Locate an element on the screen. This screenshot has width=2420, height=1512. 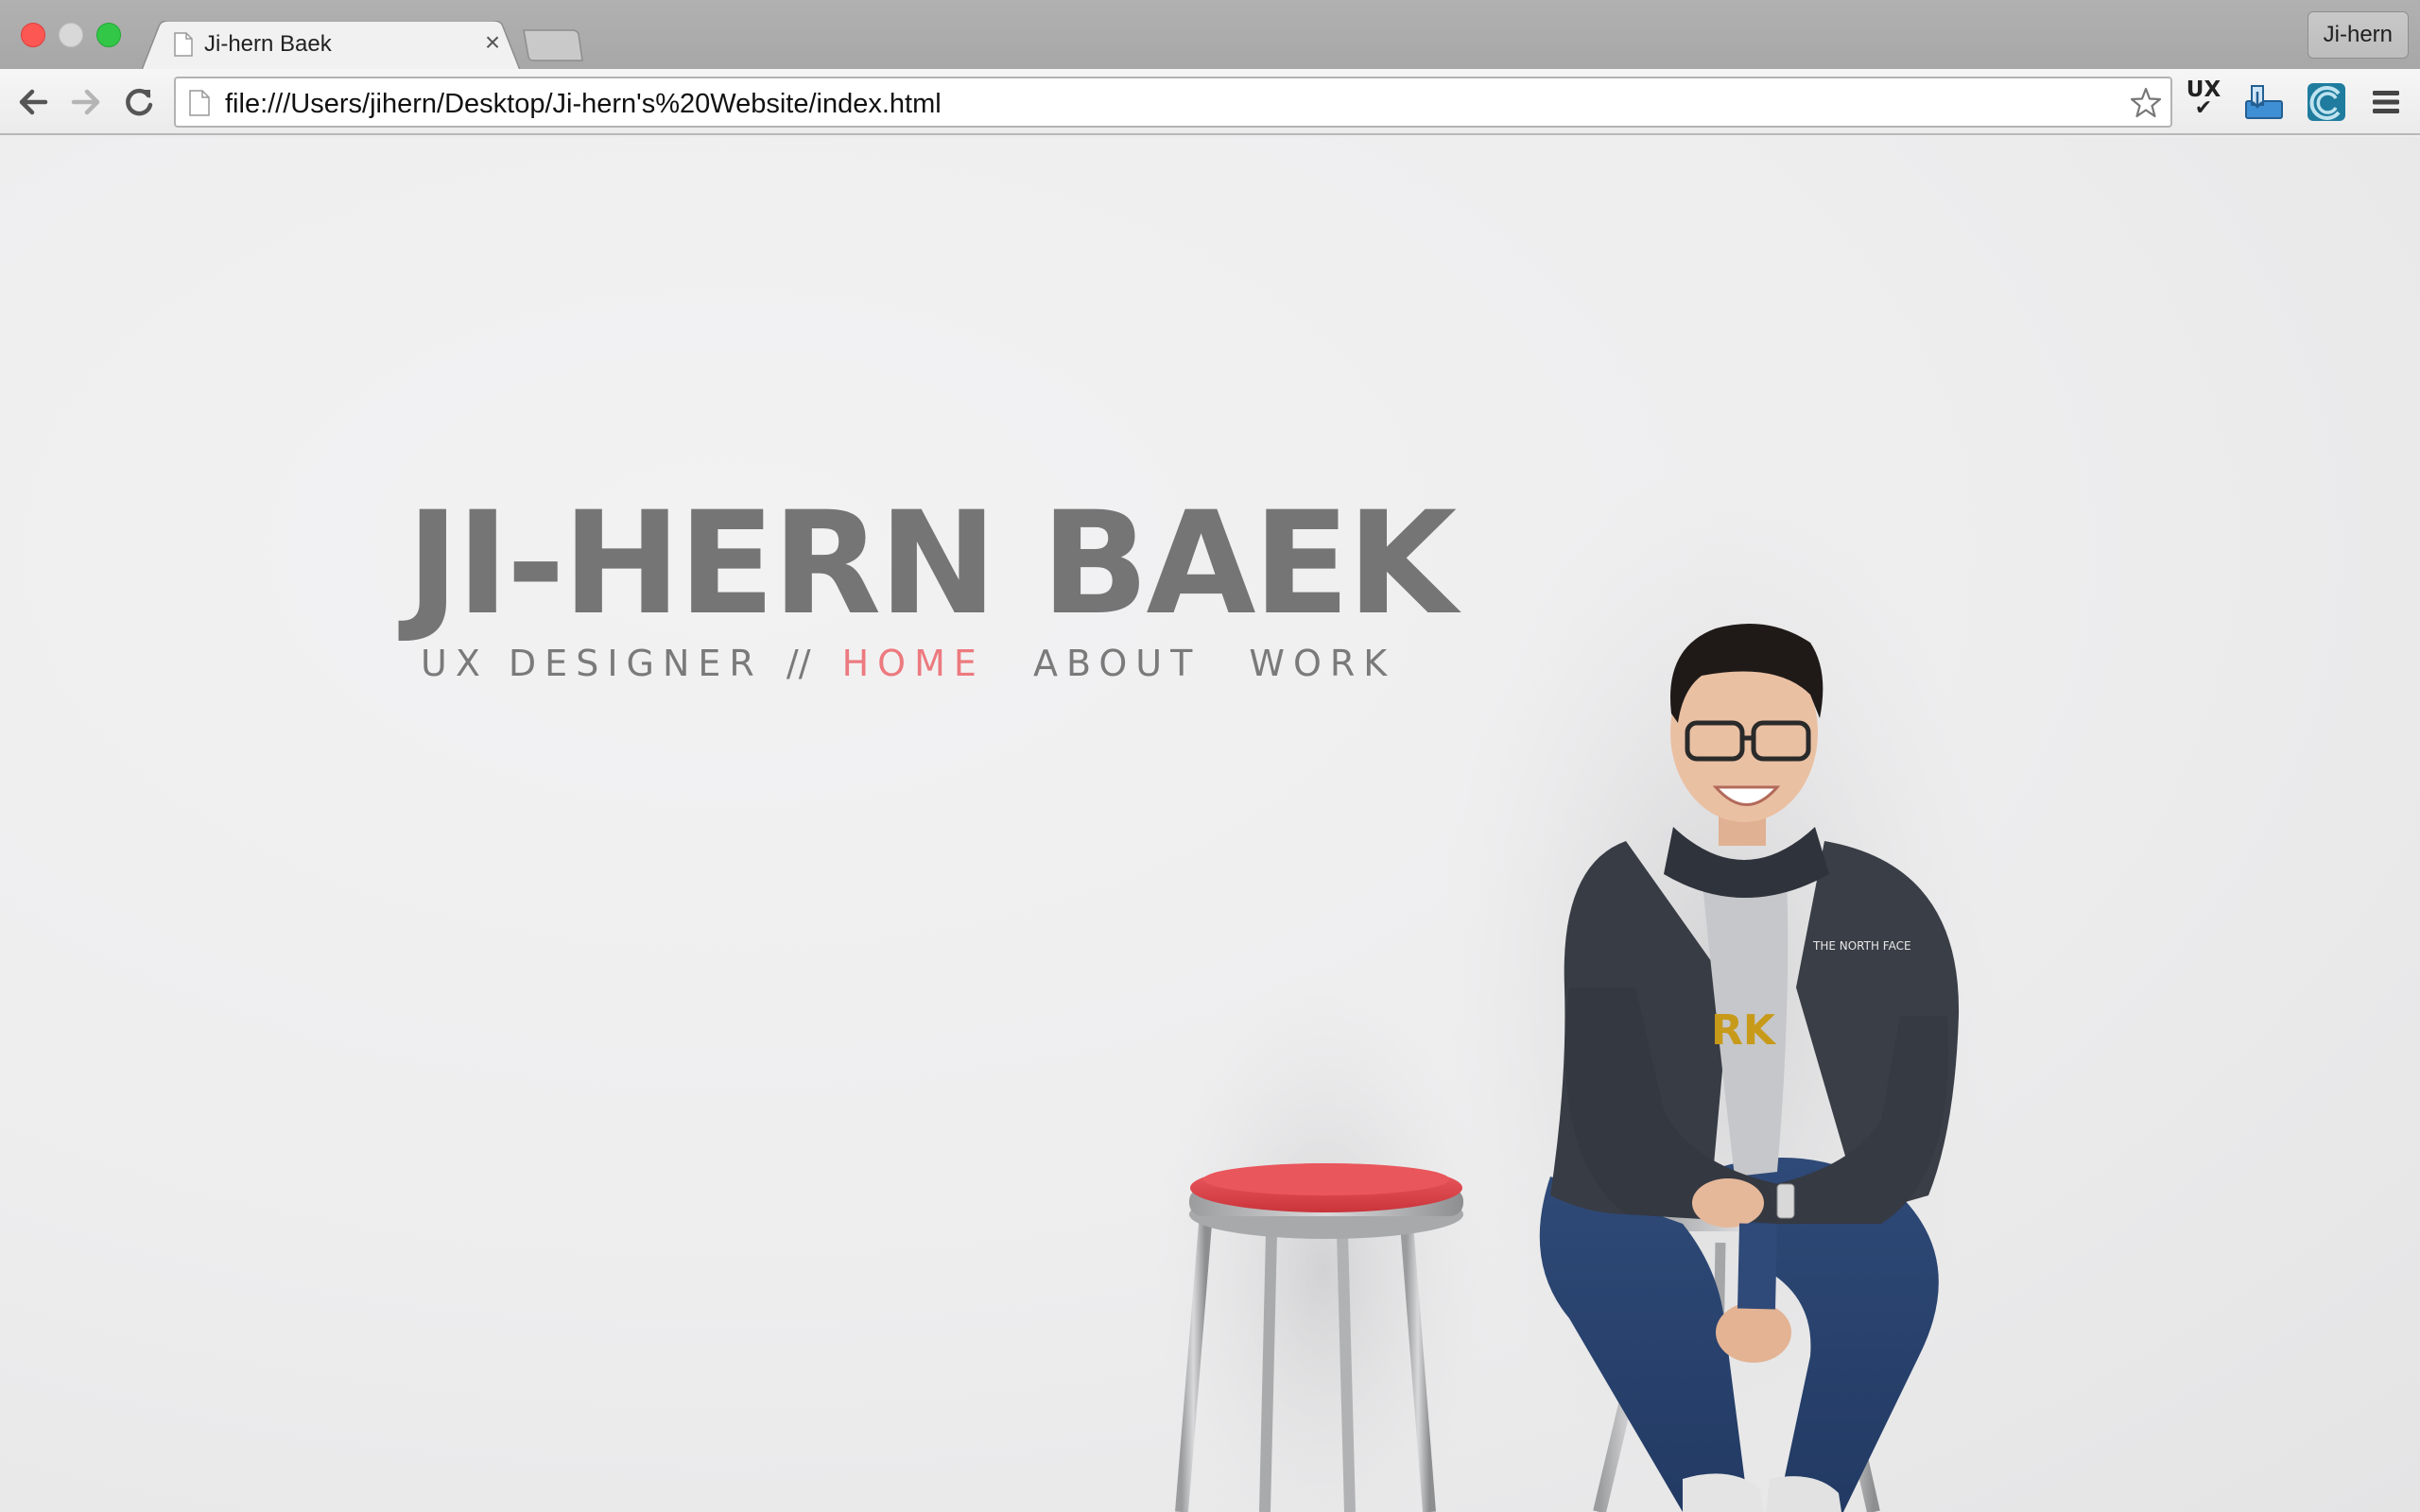
browser-tab-active: Ji-hern Baek × is located at coordinates (331, 45).